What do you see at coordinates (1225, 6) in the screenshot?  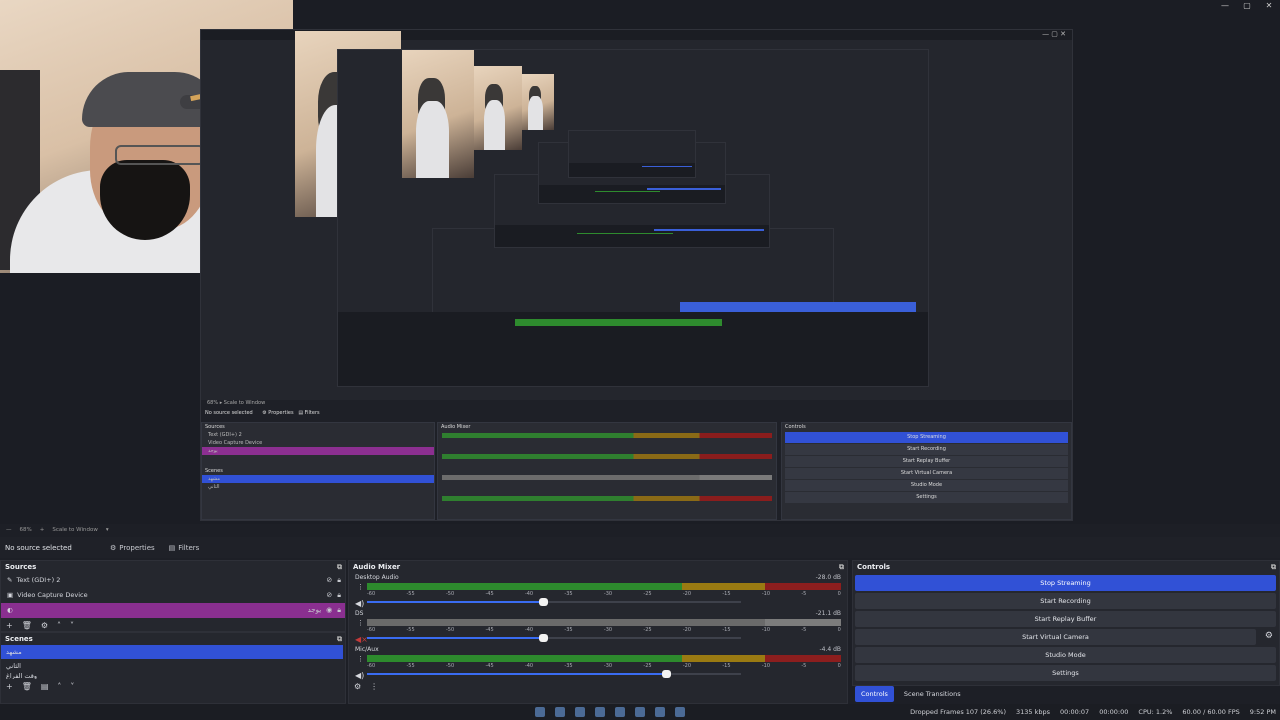 I see `minimize-button: —` at bounding box center [1225, 6].